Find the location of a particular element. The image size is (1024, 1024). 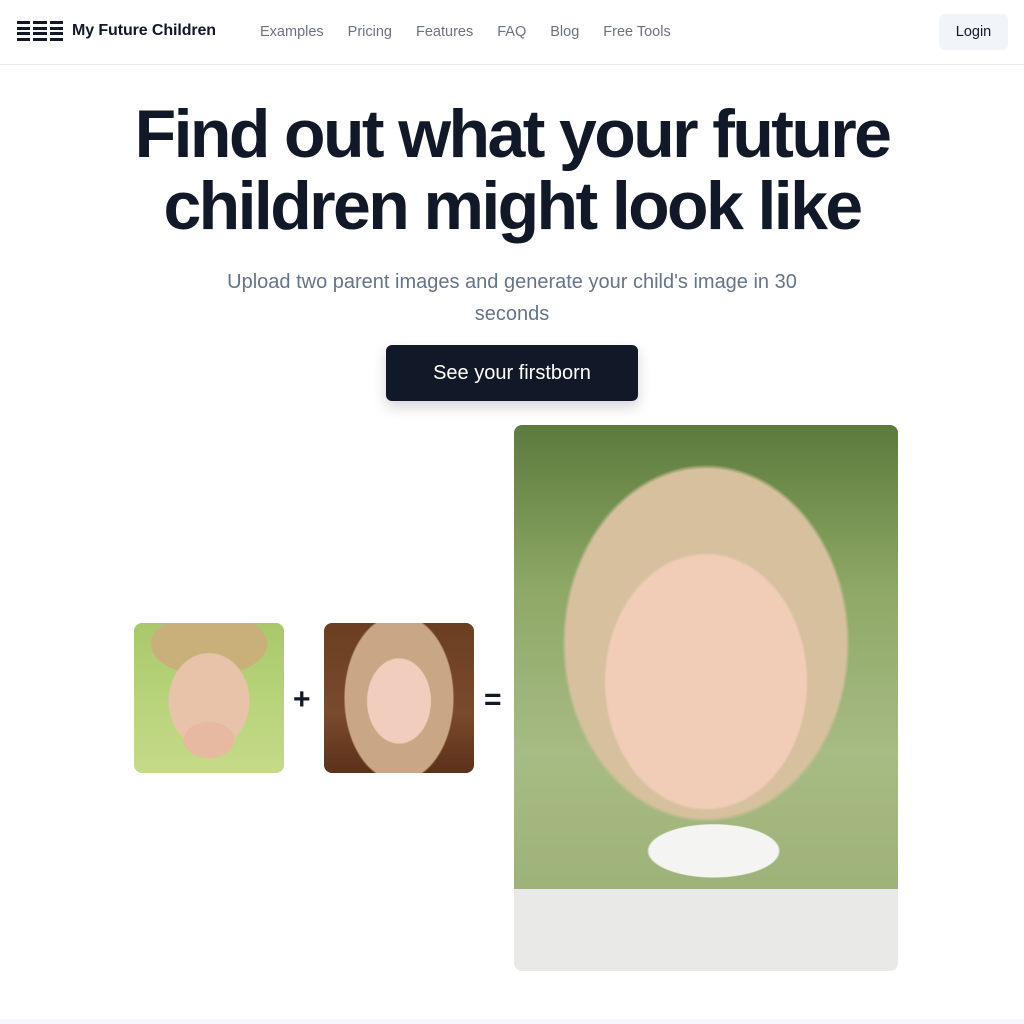

nav-link-pricing: Pricing is located at coordinates (370, 32).